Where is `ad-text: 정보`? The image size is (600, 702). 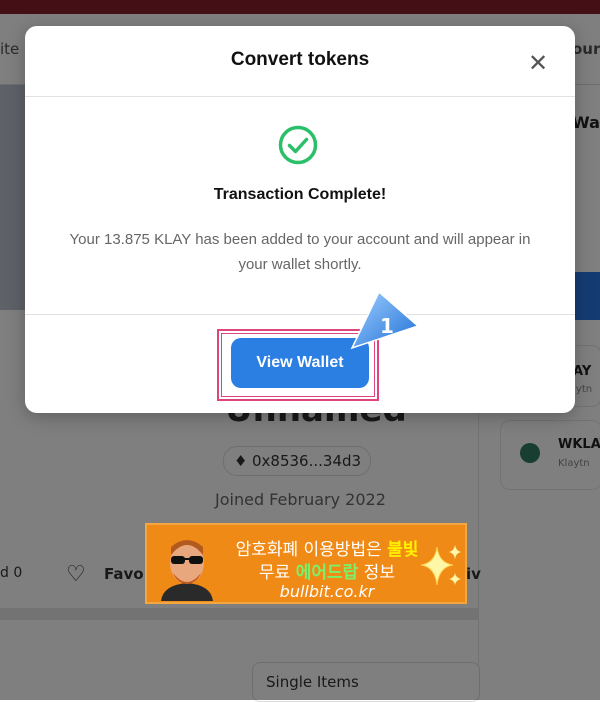
ad-text: 정보 is located at coordinates (376, 573).